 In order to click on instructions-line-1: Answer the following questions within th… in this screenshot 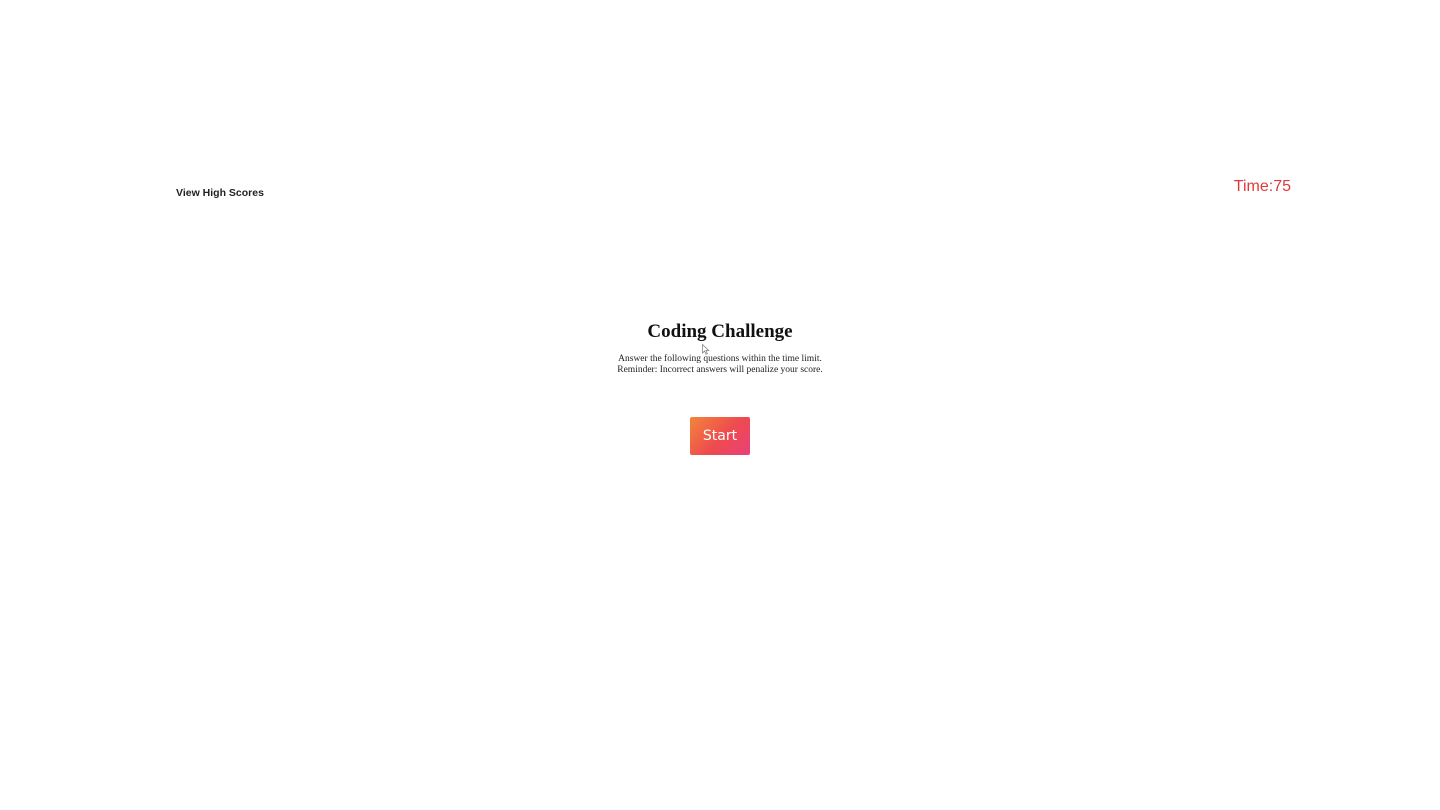, I will do `click(720, 359)`.